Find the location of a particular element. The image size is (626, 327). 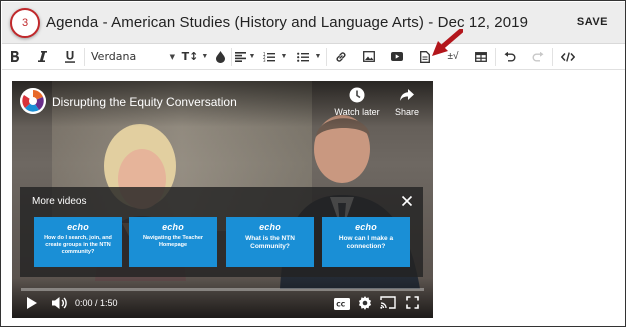

font-select-value: Verdana is located at coordinates (114, 56).